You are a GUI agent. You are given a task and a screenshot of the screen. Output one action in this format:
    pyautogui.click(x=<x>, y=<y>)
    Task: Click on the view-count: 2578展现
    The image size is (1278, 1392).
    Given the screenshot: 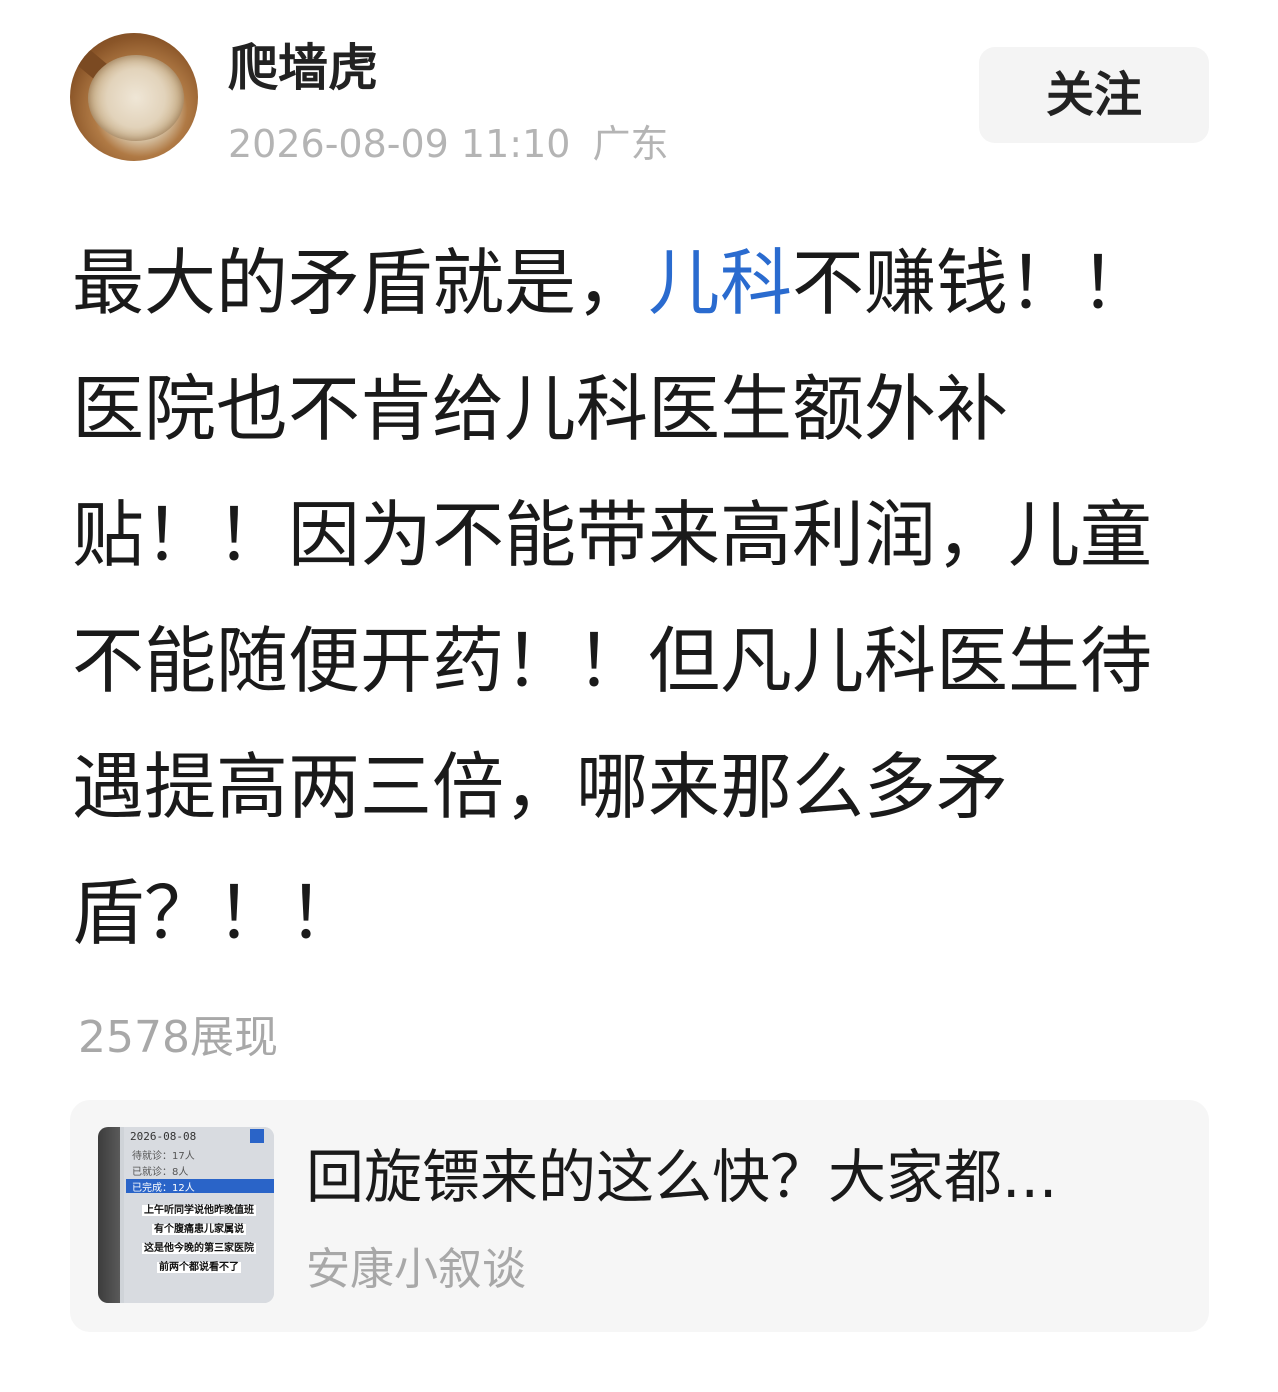 What is the action you would take?
    pyautogui.click(x=178, y=1037)
    